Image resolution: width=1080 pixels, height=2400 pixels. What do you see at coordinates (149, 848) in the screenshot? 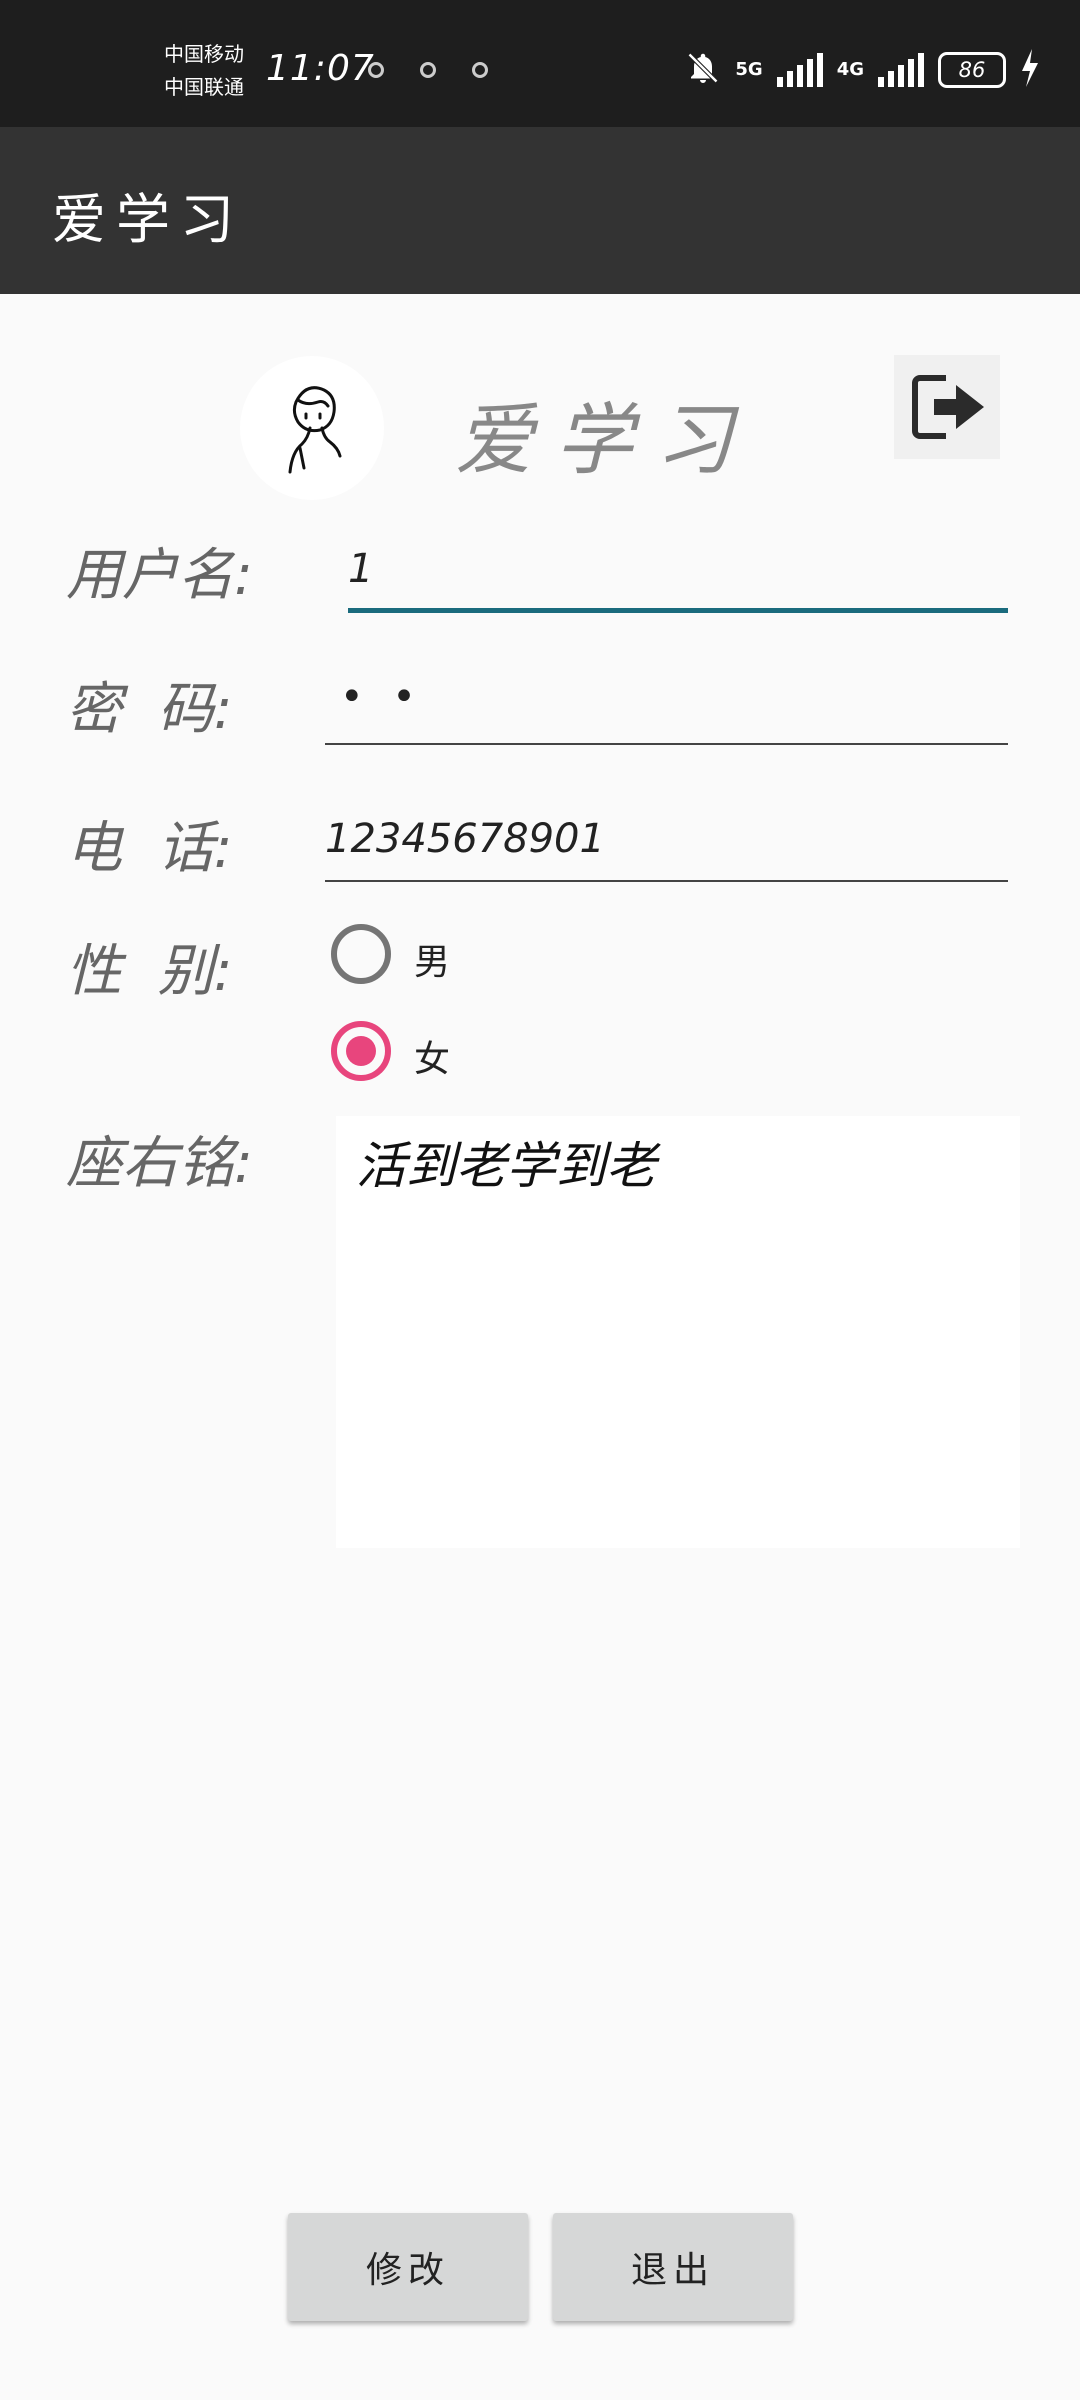
I see `phone-label: 电 话:` at bounding box center [149, 848].